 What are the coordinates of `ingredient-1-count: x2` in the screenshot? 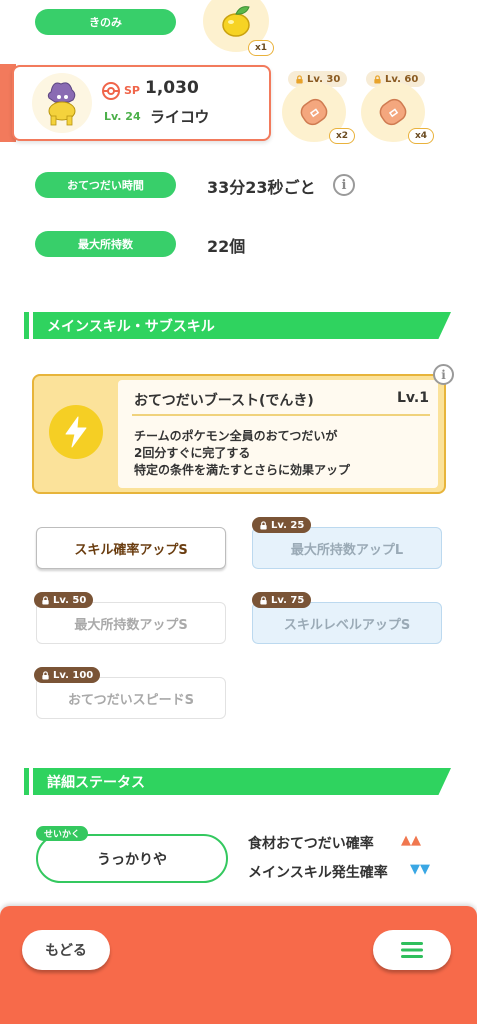 It's located at (342, 136).